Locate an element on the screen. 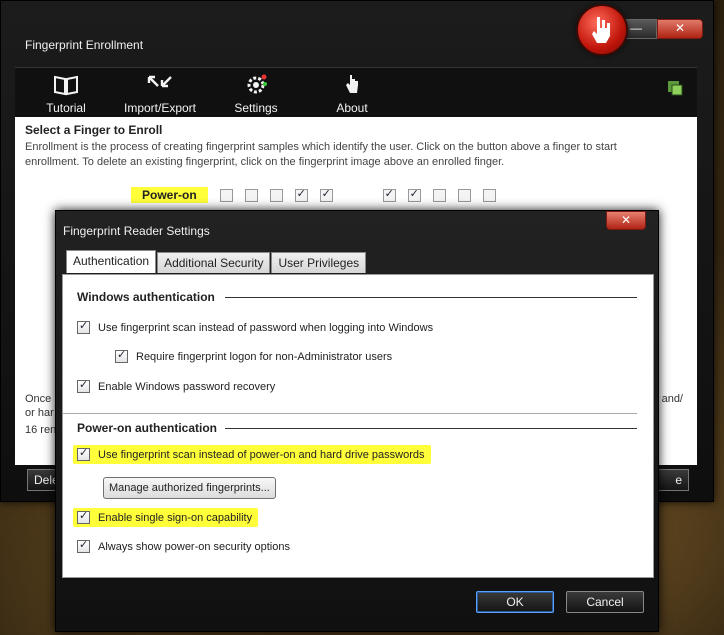 This screenshot has height=635, width=724. ok-button: OK is located at coordinates (515, 602).